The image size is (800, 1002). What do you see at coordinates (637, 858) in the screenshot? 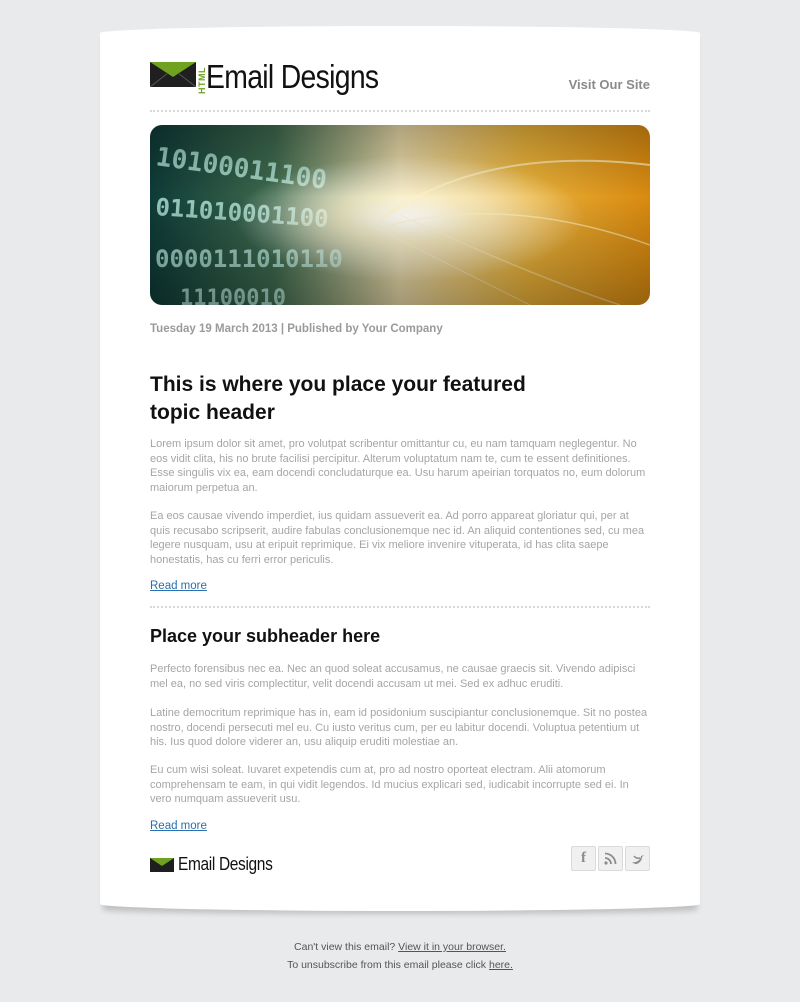
I see `twitter-icon` at bounding box center [637, 858].